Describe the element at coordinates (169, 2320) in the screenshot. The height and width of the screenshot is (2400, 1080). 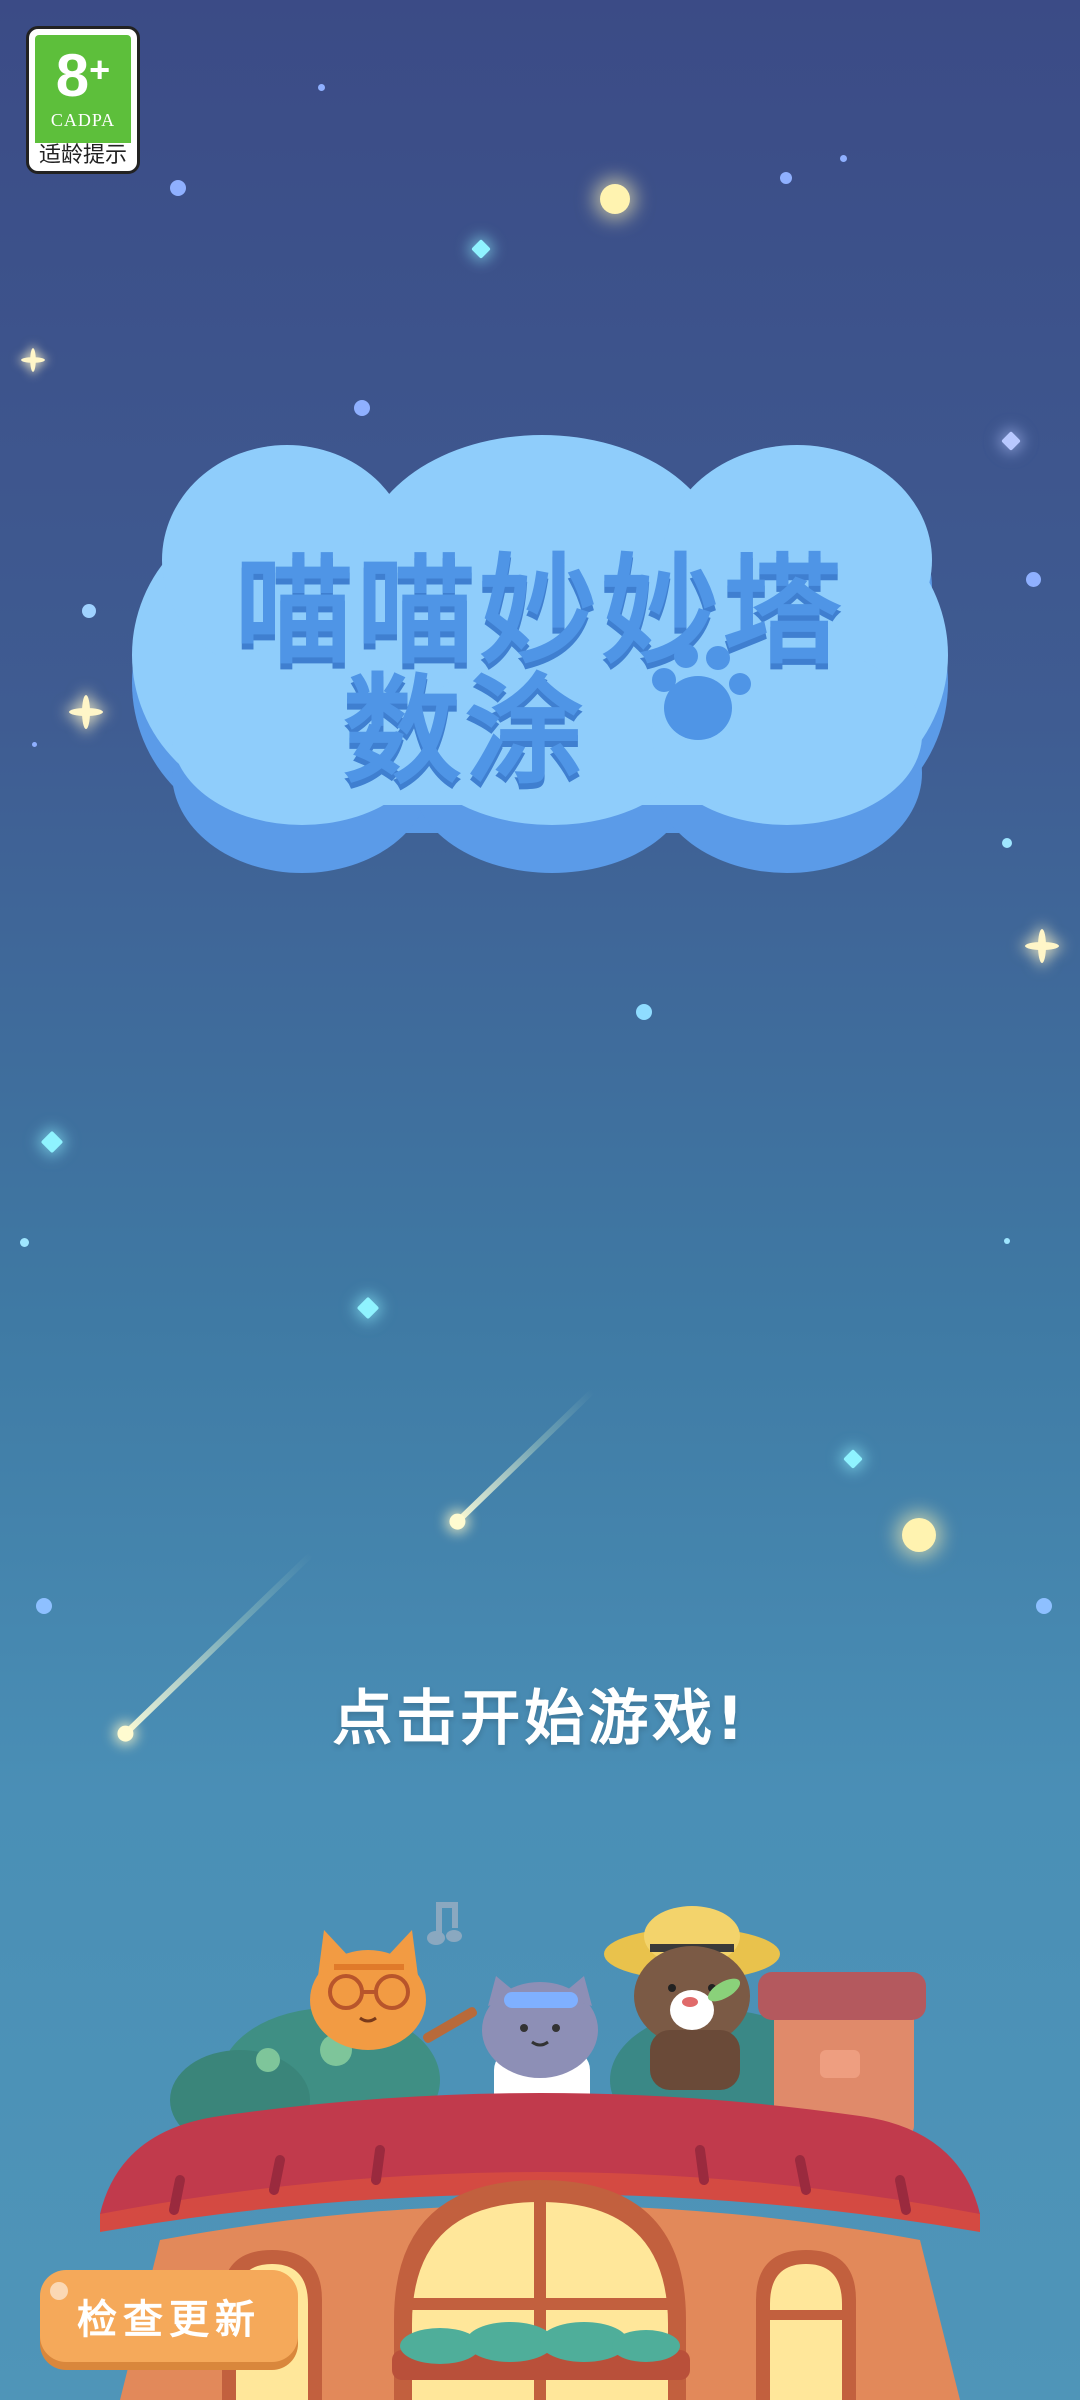
I see `check-update-label: 检查更新` at that location.